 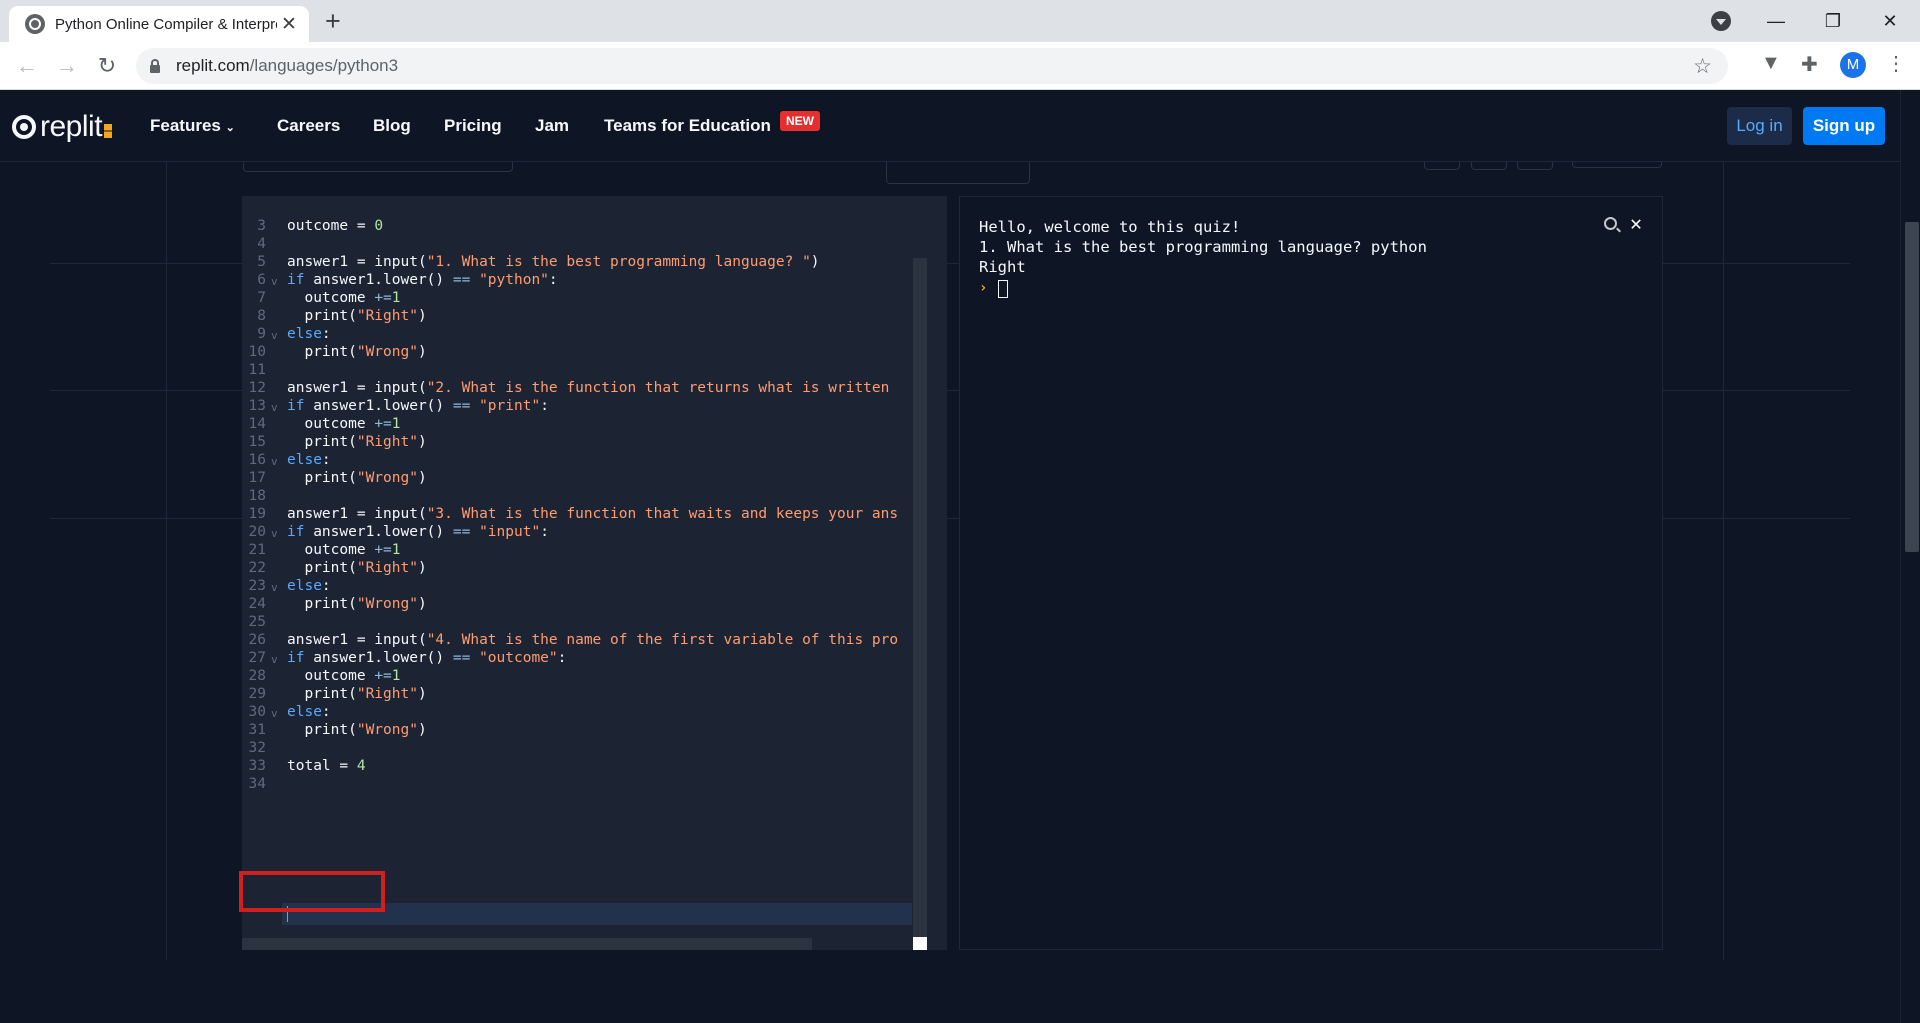 What do you see at coordinates (1890, 21) in the screenshot?
I see `window-close-button: ✕` at bounding box center [1890, 21].